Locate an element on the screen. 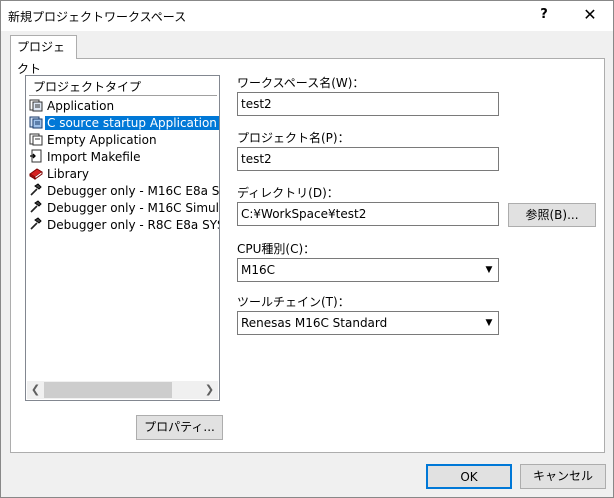 The image size is (614, 498). list-item-label: Debugger only - R8C E8a SYSTEM is located at coordinates (133, 225).